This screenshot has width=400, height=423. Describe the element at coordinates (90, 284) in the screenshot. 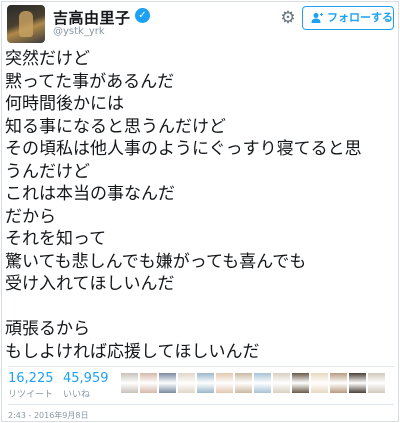

I see `tweet-line: 受け入れてほしいんだ` at that location.